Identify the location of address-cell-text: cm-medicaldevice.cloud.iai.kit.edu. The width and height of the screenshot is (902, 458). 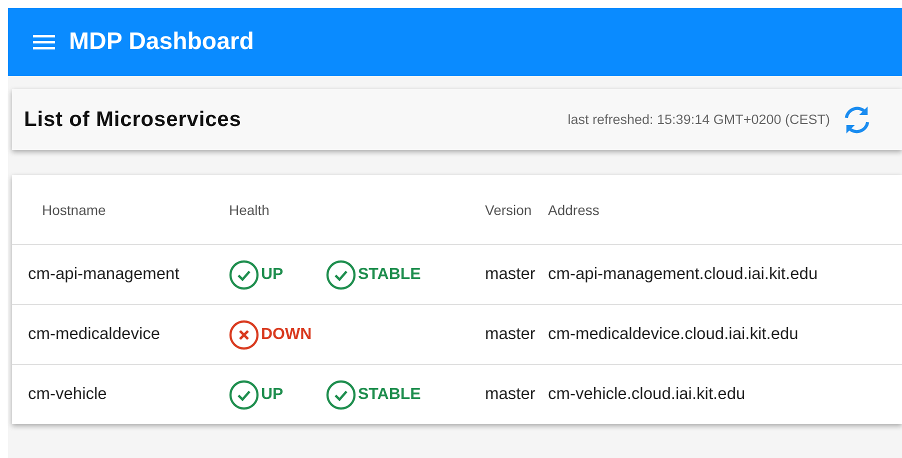
(674, 334).